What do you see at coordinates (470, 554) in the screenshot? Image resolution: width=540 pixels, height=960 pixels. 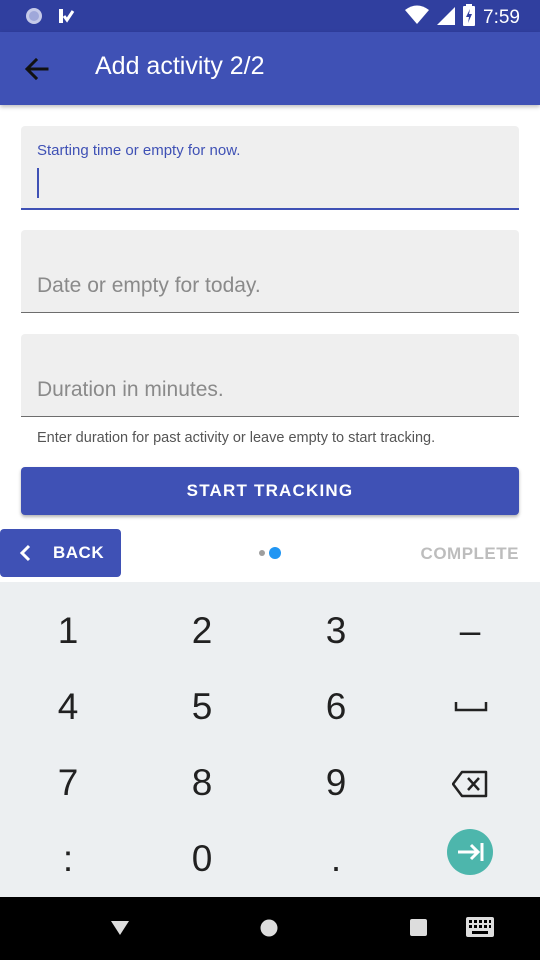 I see `complete-button: COMPLETE` at bounding box center [470, 554].